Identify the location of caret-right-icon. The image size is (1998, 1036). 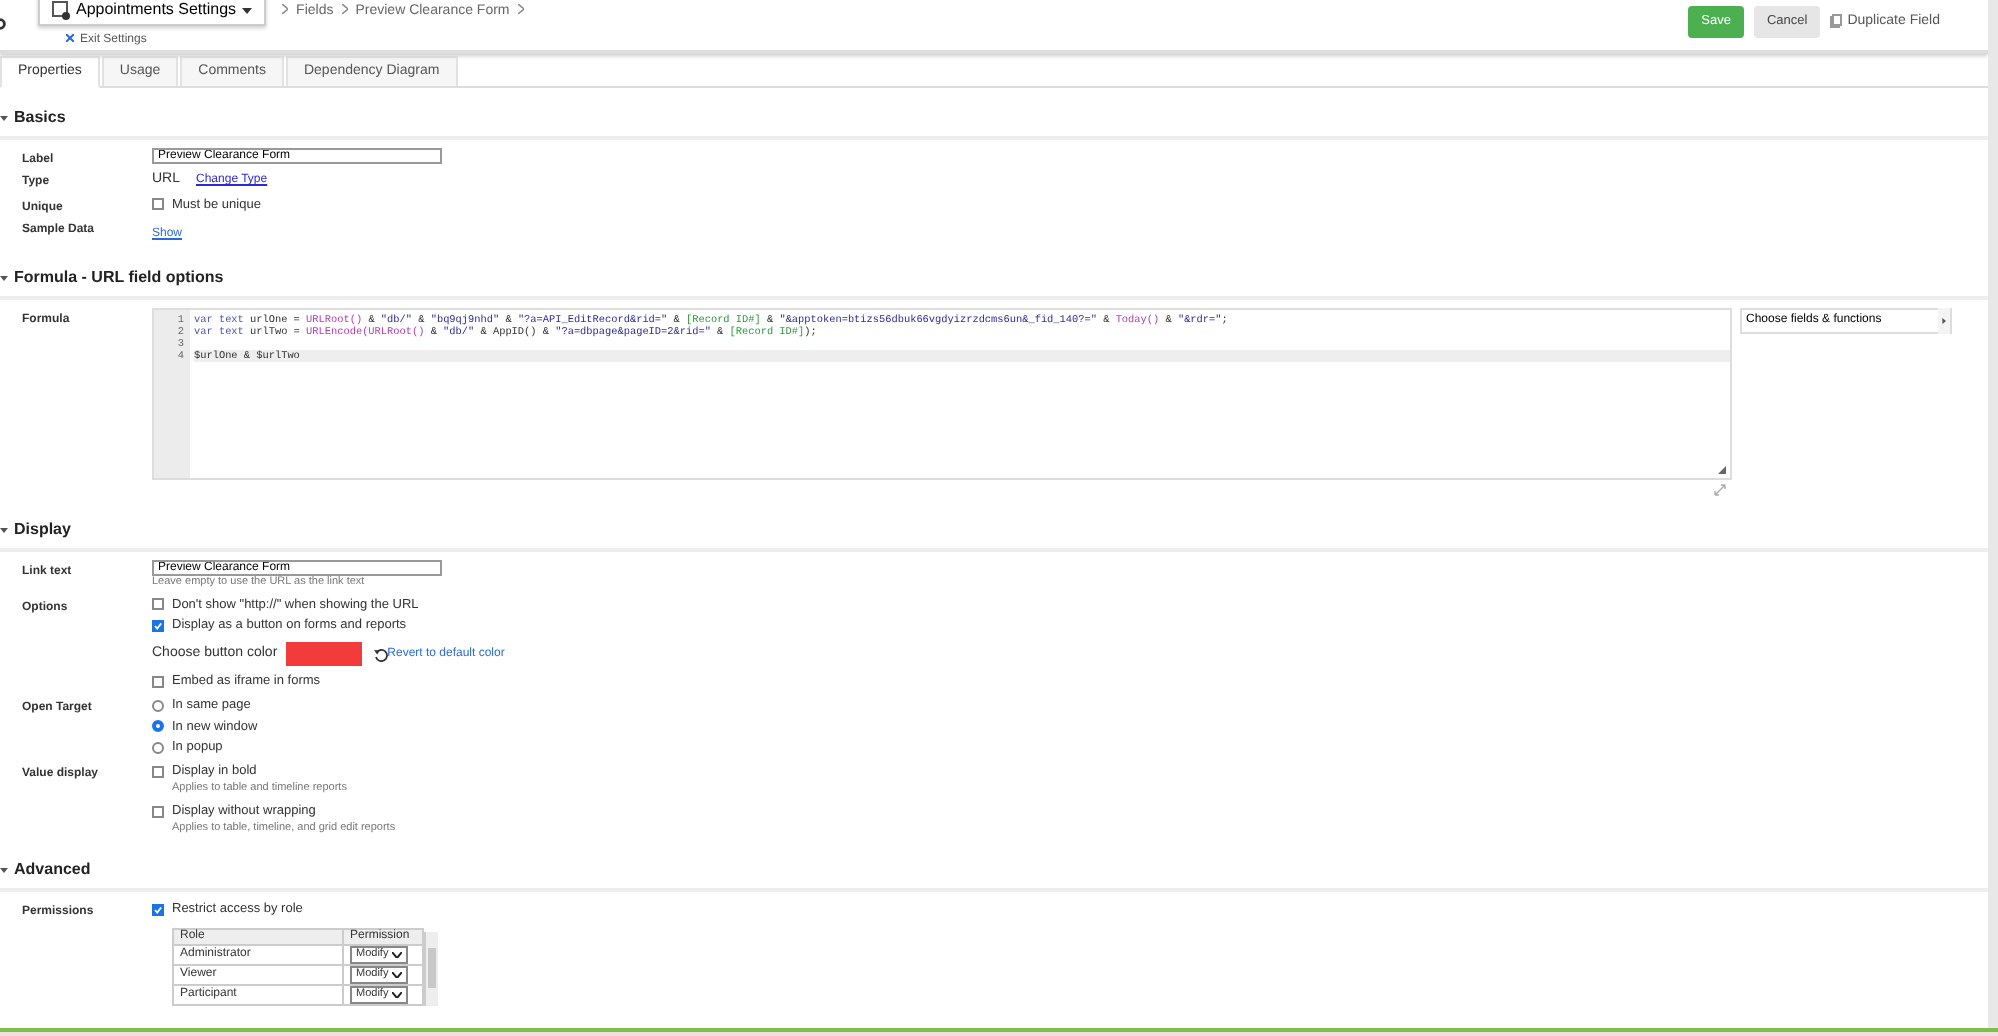
(1944, 321).